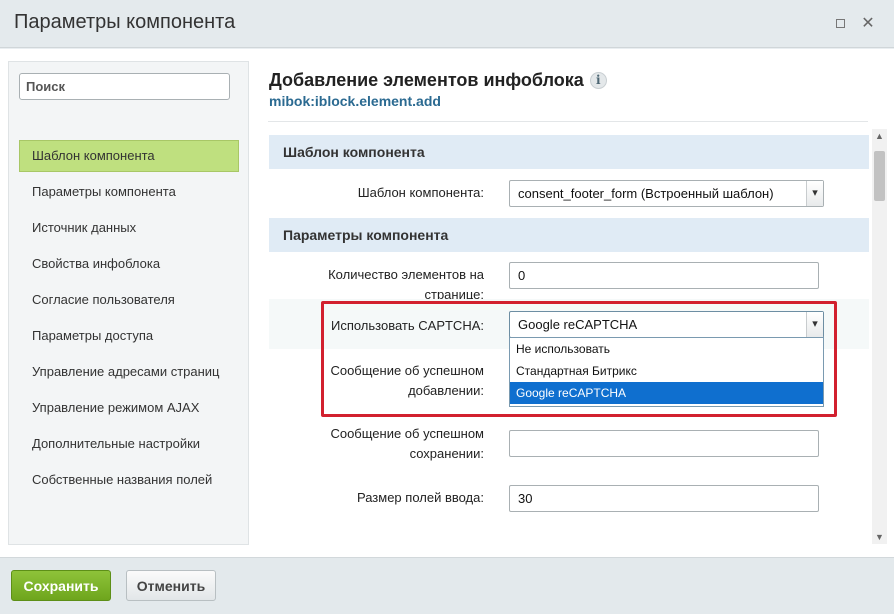  Describe the element at coordinates (61, 585) in the screenshot. I see `save-button: Сохранить` at that location.